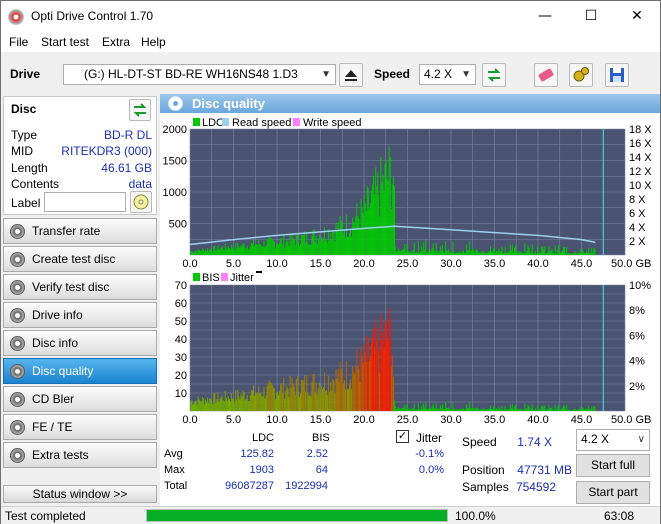  Describe the element at coordinates (617, 75) in the screenshot. I see `save-button` at that location.